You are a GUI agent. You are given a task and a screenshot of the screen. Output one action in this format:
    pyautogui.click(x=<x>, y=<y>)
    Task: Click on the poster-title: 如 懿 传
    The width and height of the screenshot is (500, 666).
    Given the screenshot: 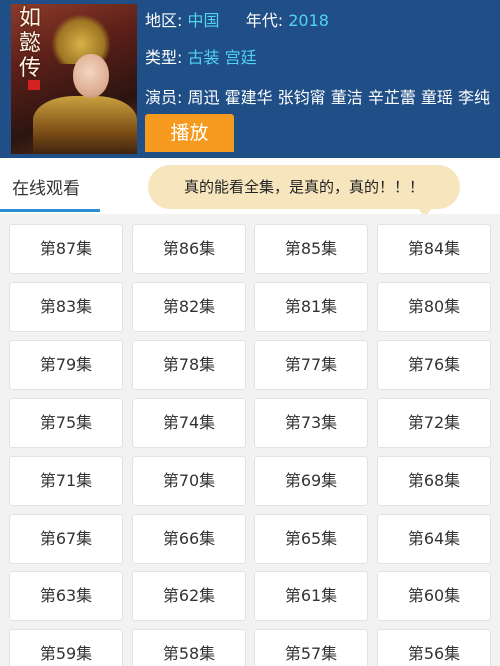 What is the action you would take?
    pyautogui.click(x=30, y=43)
    